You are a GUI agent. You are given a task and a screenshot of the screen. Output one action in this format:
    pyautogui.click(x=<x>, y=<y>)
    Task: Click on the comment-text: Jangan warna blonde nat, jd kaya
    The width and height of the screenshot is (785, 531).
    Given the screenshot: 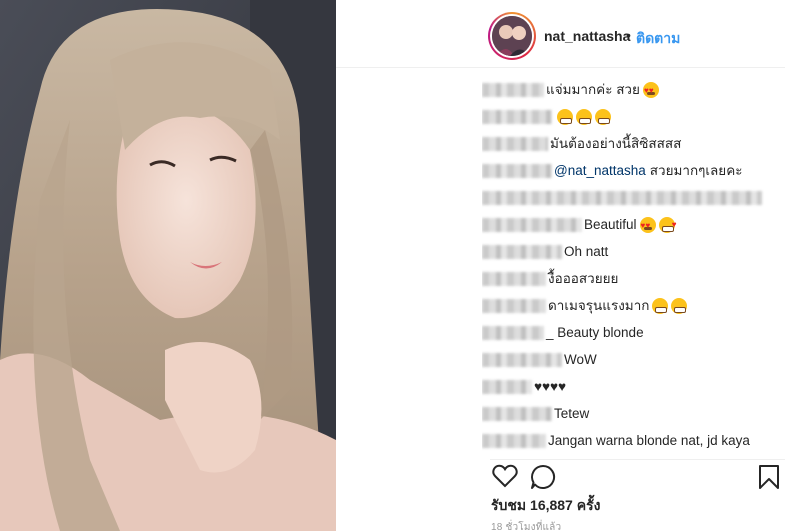 What is the action you would take?
    pyautogui.click(x=649, y=440)
    